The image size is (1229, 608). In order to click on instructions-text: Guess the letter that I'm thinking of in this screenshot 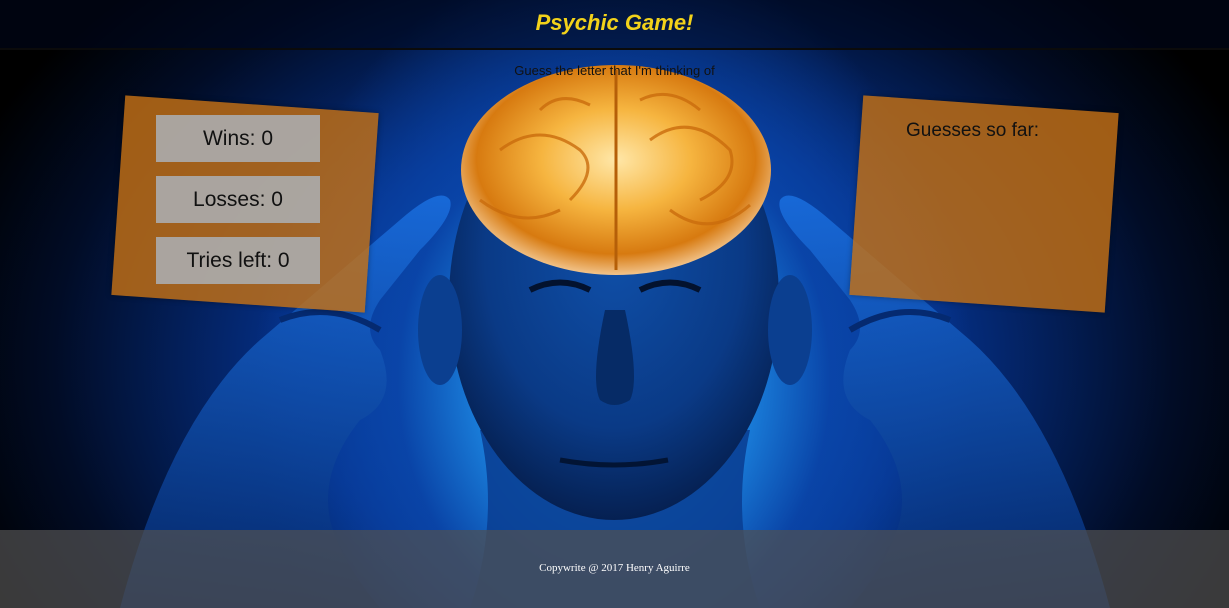, I will do `click(614, 70)`.